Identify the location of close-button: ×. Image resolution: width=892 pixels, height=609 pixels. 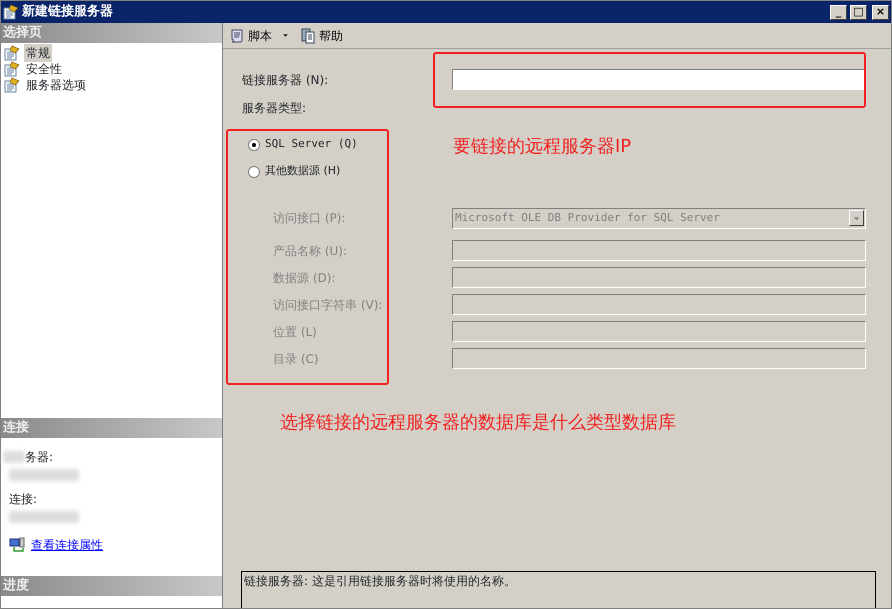
(880, 12).